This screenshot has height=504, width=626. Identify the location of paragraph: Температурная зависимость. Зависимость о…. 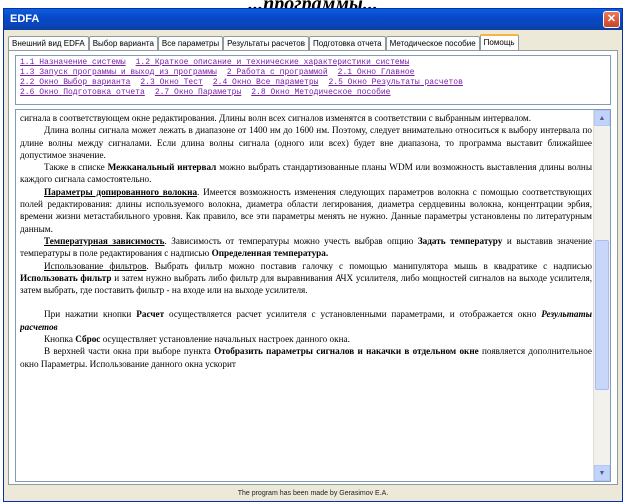
(306, 247).